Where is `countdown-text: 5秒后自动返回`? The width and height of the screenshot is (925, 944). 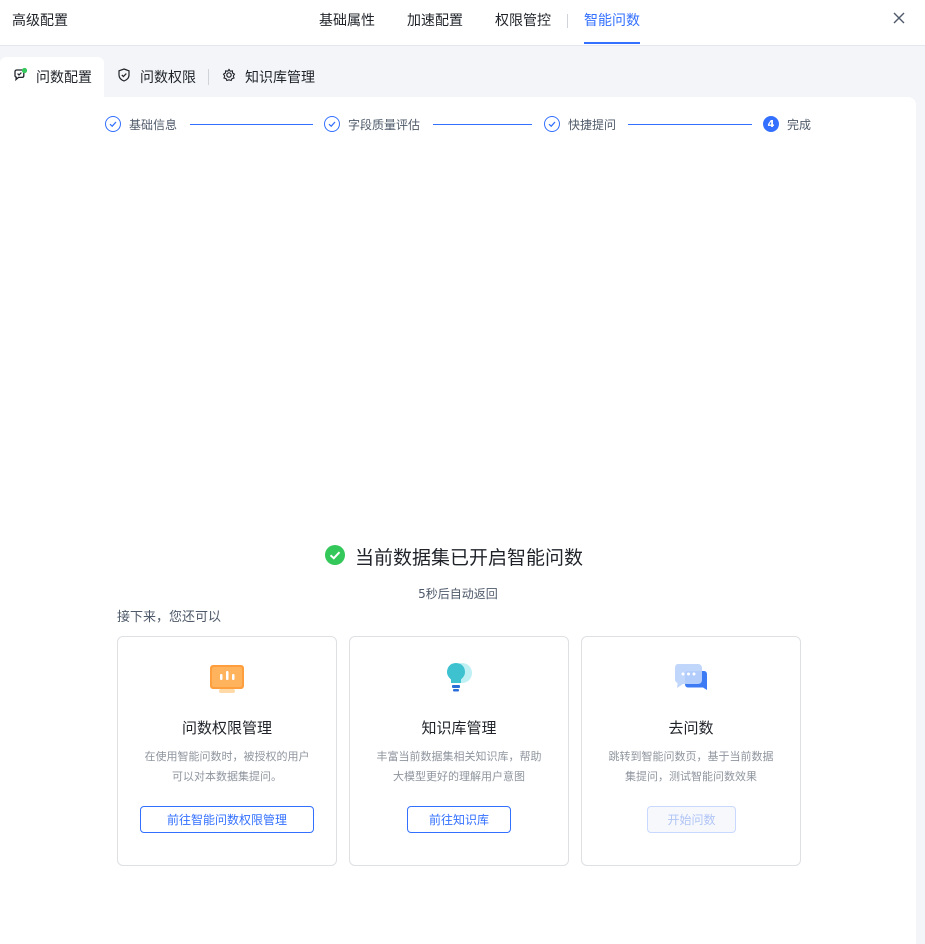 countdown-text: 5秒后自动返回 is located at coordinates (458, 594).